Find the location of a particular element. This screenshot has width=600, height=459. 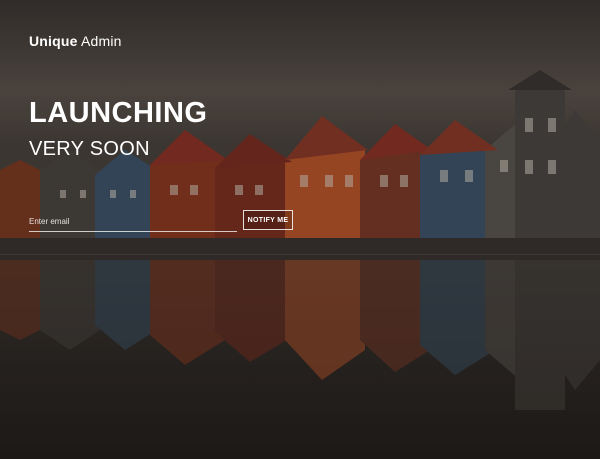

page-title: LAUNCHING is located at coordinates (118, 113).